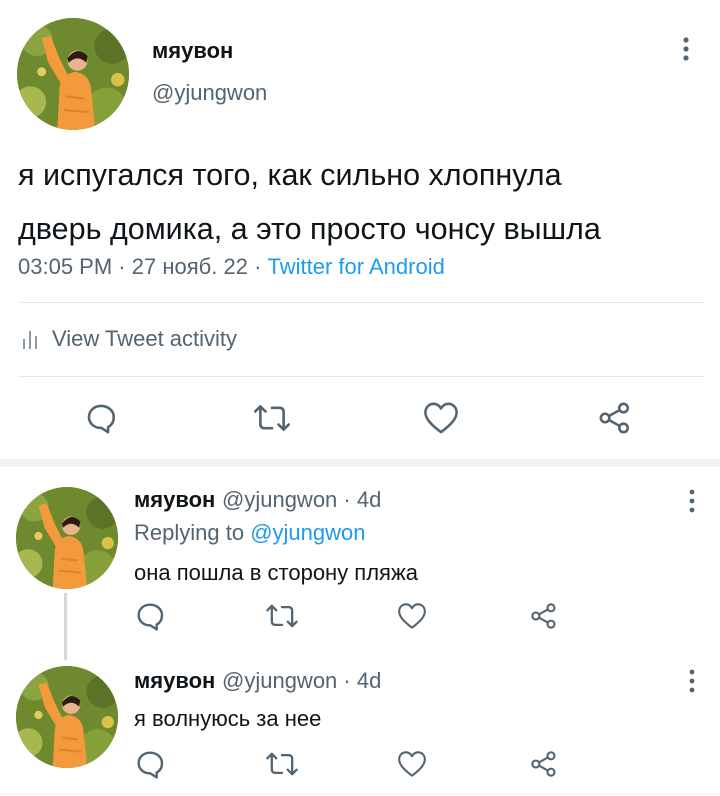 Image resolution: width=720 pixels, height=796 pixels. Describe the element at coordinates (309, 229) in the screenshot. I see `tweet-text-line: дверь домика, а это просто чонсу вышла` at that location.